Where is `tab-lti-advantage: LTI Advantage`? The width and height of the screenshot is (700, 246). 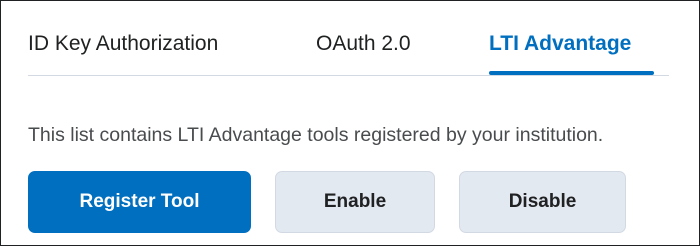
tab-lti-advantage: LTI Advantage is located at coordinates (560, 44).